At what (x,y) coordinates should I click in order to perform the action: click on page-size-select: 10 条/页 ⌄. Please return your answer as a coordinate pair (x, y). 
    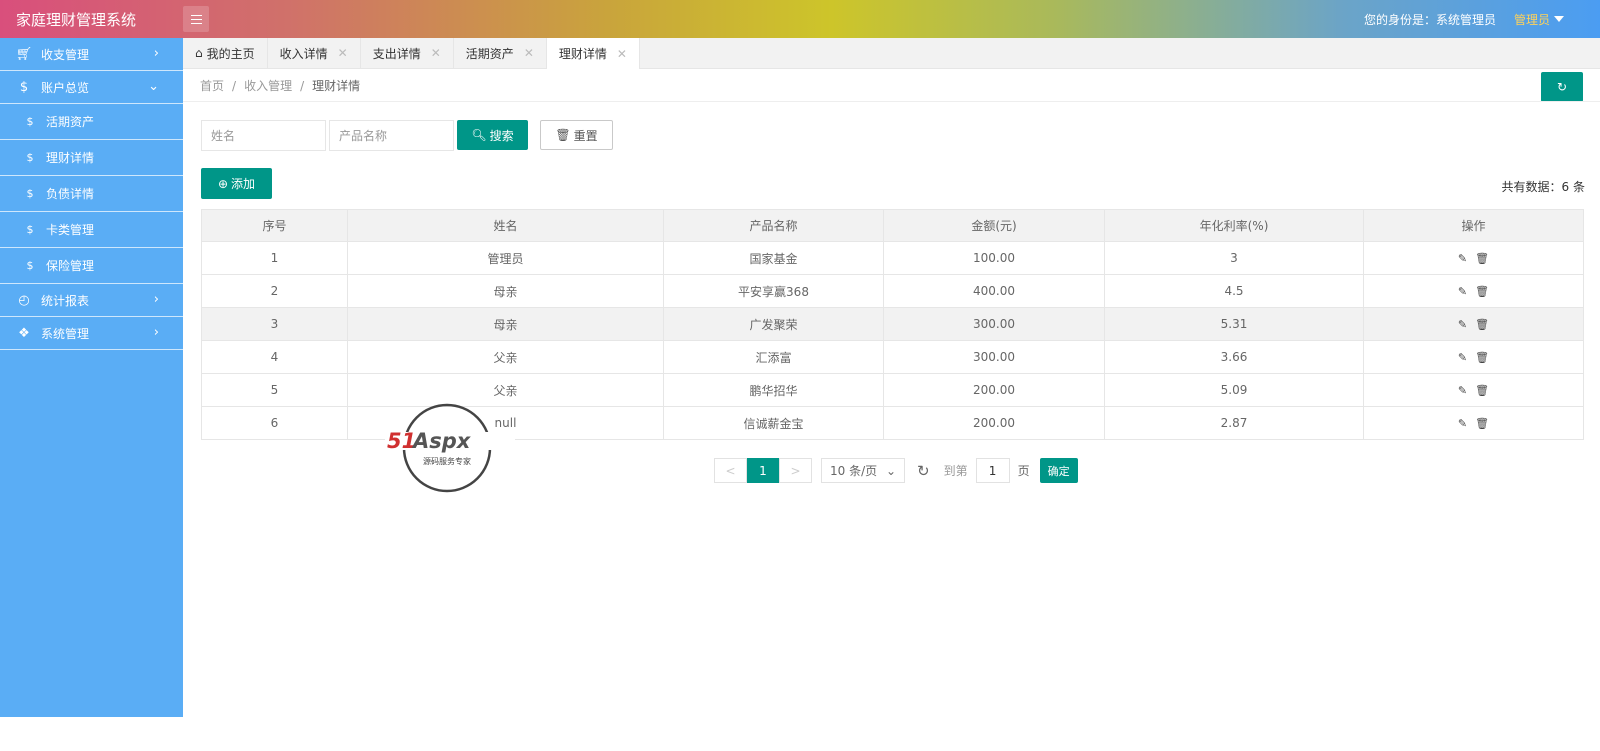
    Looking at the image, I should click on (863, 470).